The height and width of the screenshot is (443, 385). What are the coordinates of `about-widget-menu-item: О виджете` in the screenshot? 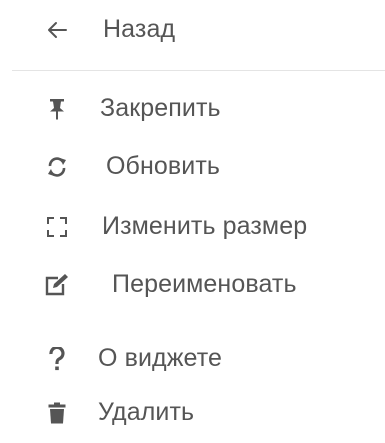 It's located at (192, 359).